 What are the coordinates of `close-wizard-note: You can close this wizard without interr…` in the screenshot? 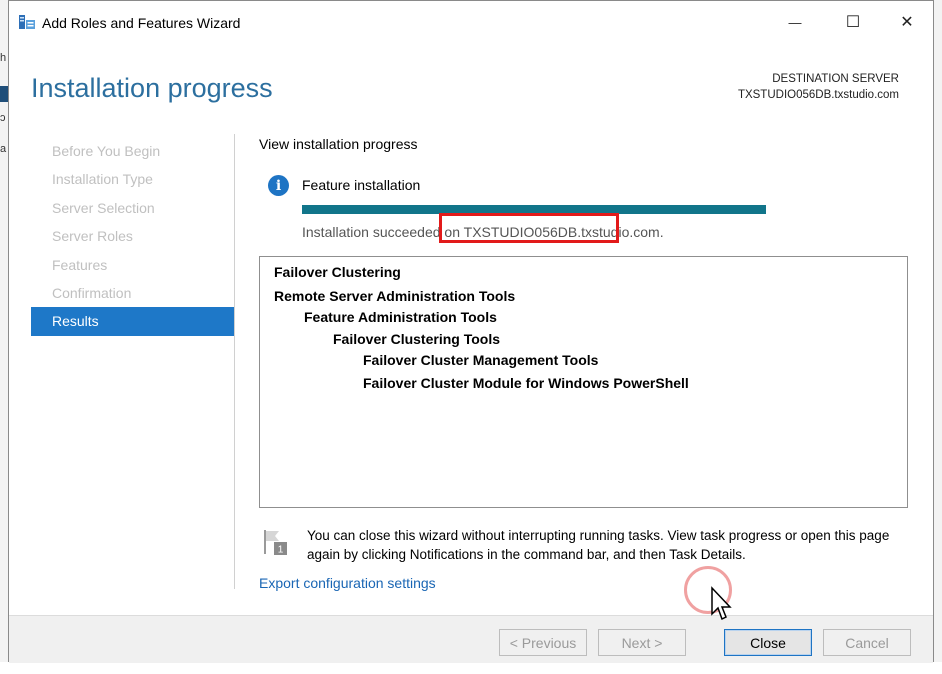 It's located at (598, 545).